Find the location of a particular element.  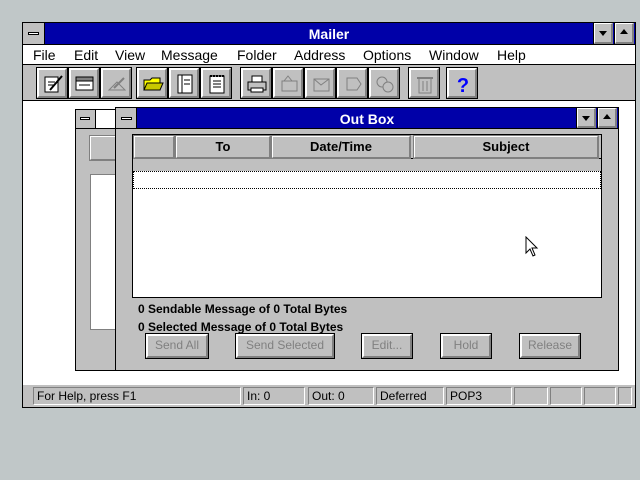

main-title: Mailer is located at coordinates (329, 34).